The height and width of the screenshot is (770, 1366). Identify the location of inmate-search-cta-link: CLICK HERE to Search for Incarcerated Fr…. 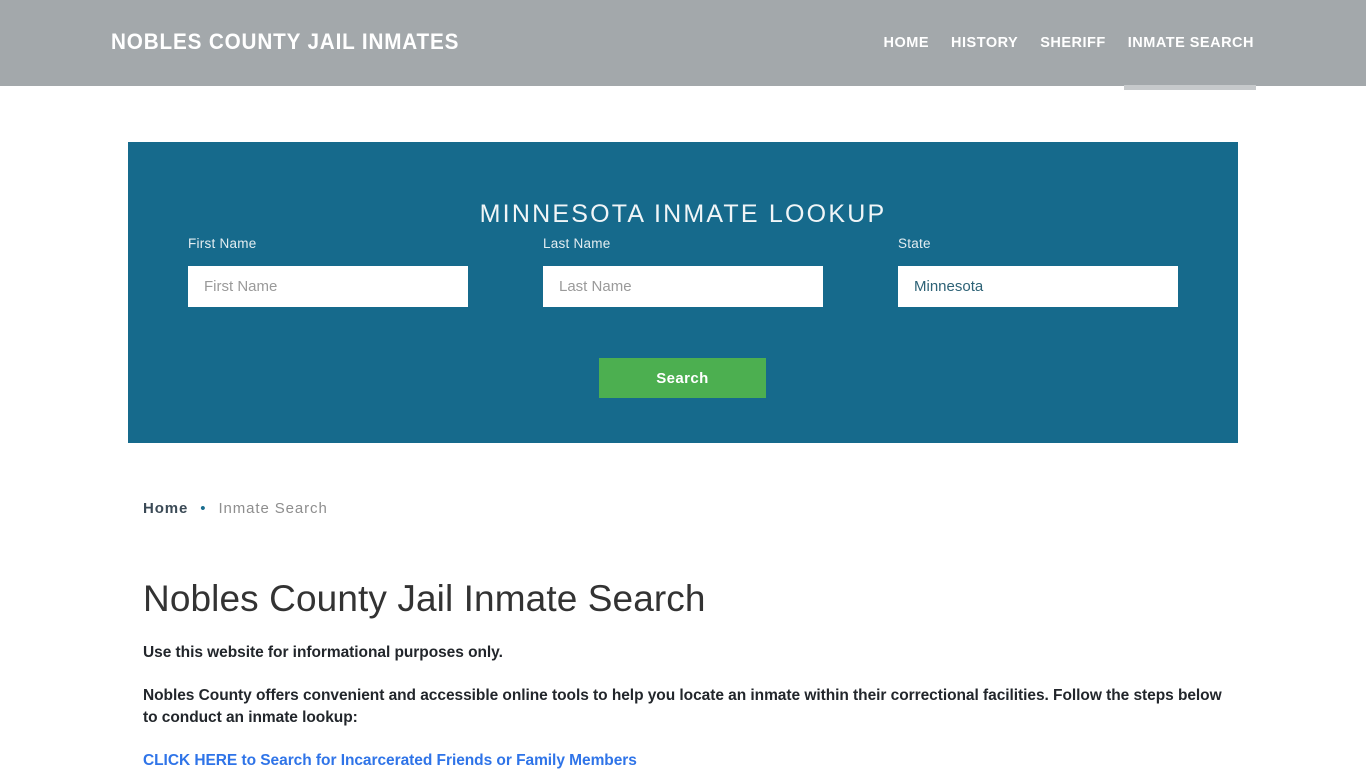
(390, 761).